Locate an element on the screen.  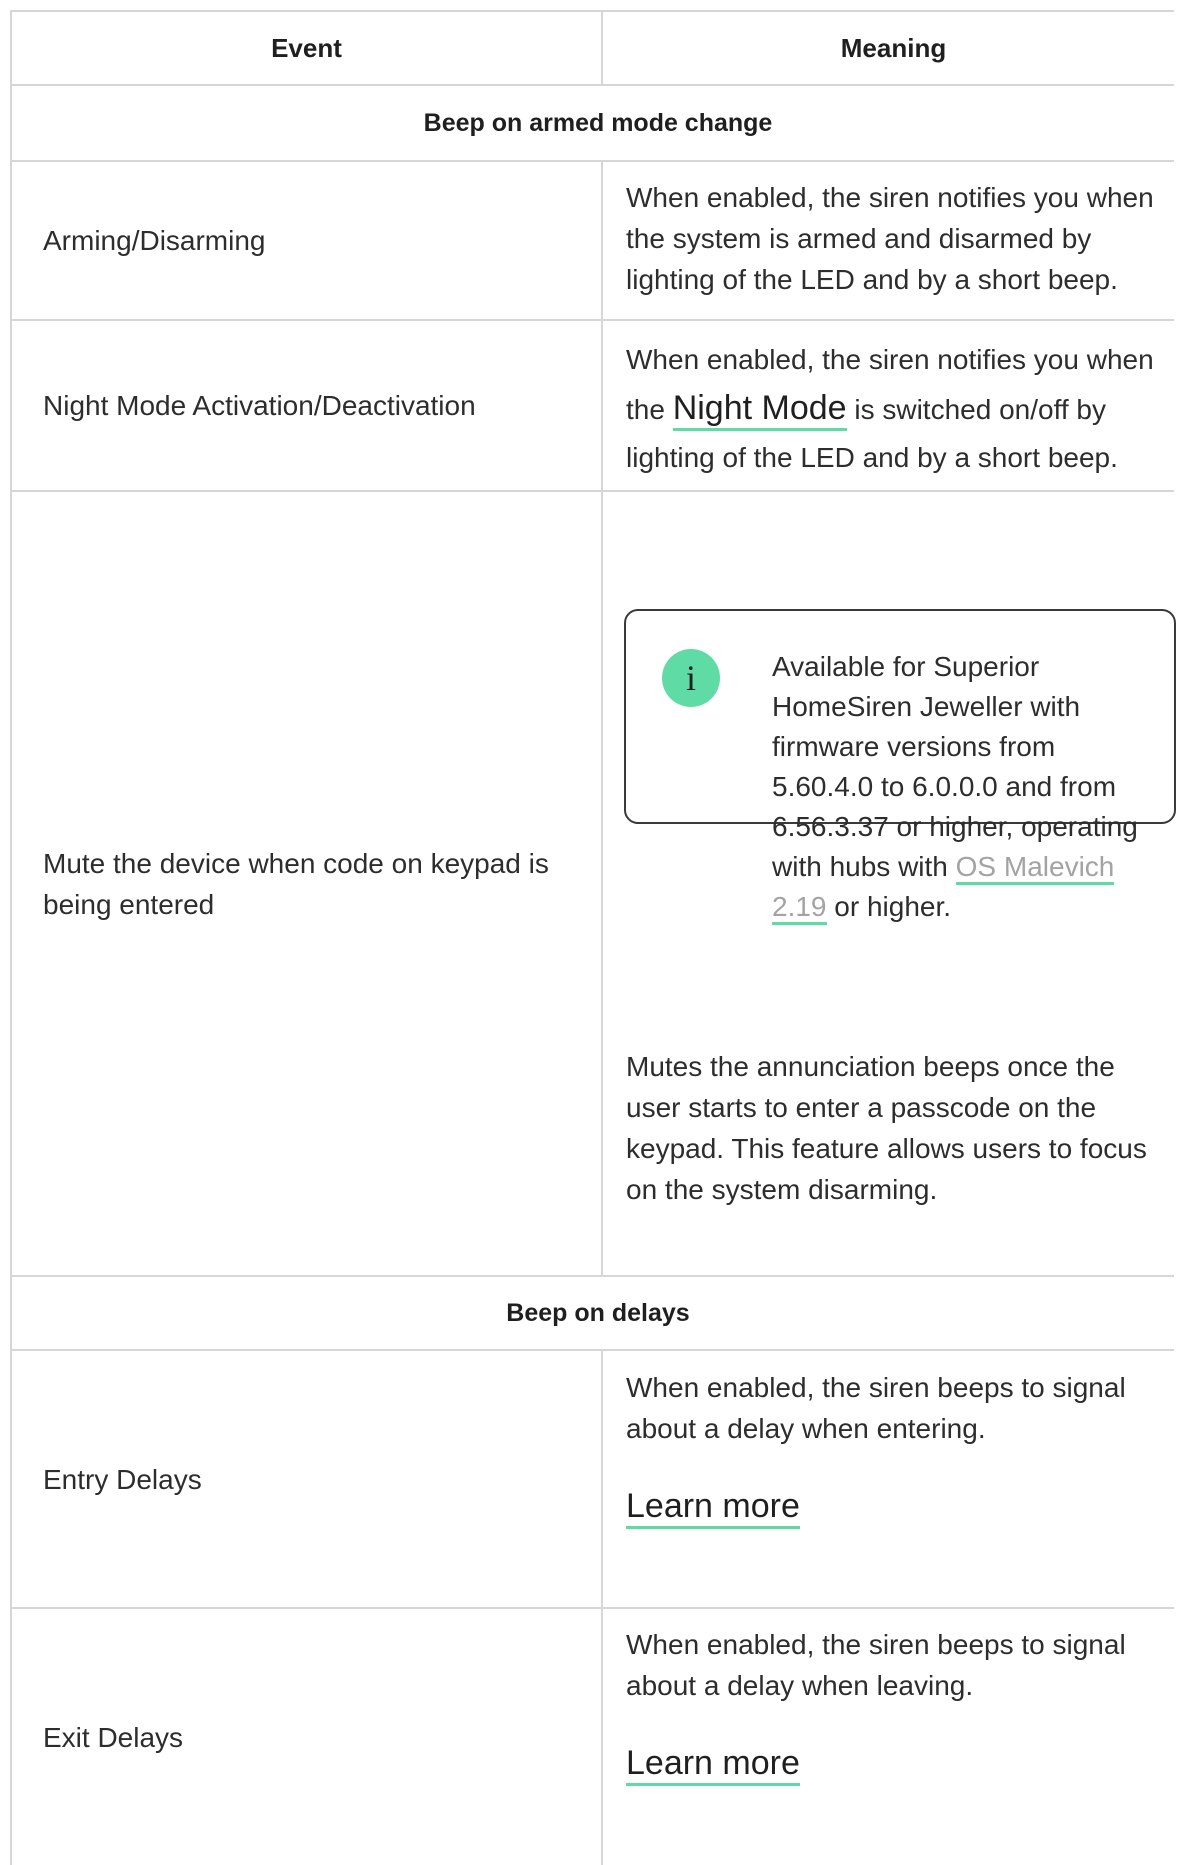
event-entry-delays: Entry Delays is located at coordinates (122, 1479).